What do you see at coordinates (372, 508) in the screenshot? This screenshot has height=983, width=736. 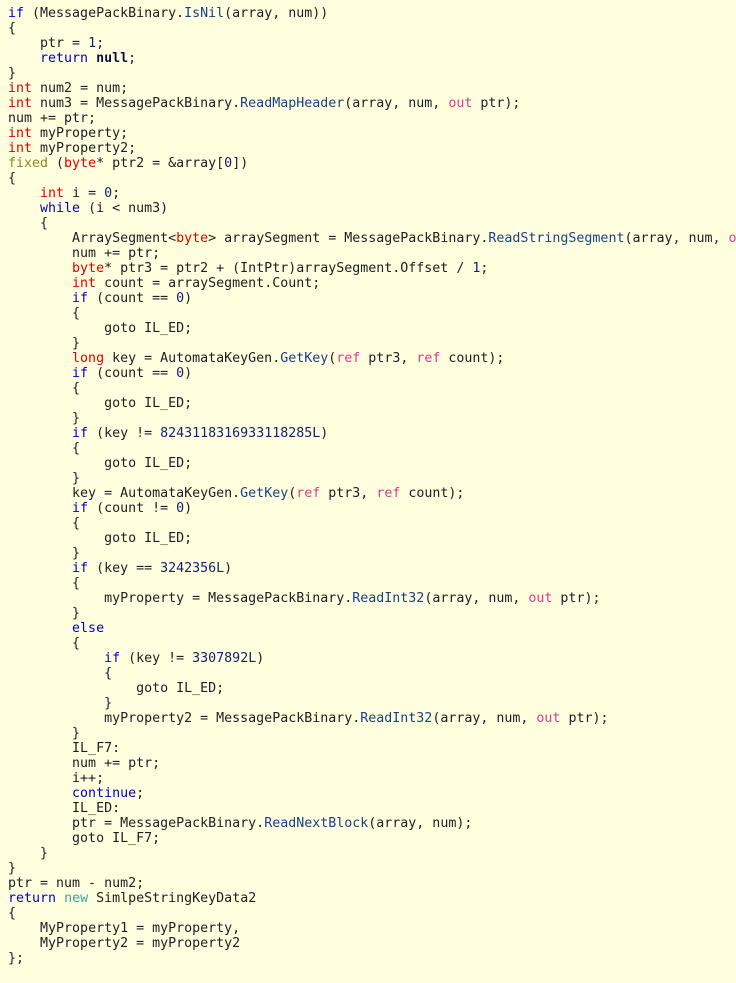 I see `code-line: if (count != 0)` at bounding box center [372, 508].